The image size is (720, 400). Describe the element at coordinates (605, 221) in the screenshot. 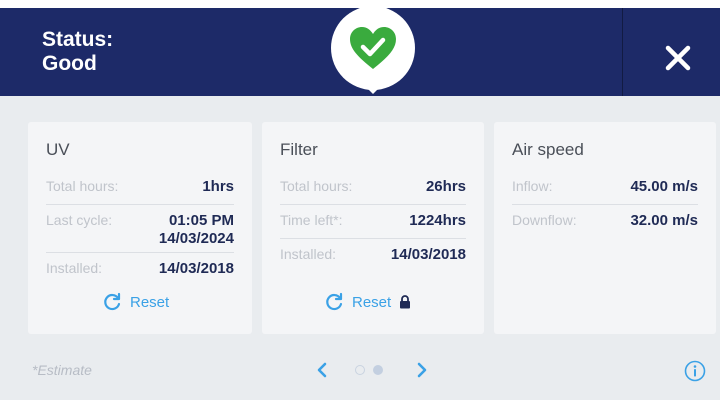

I see `downflow-row: Downflow: 32.00 m/s` at that location.